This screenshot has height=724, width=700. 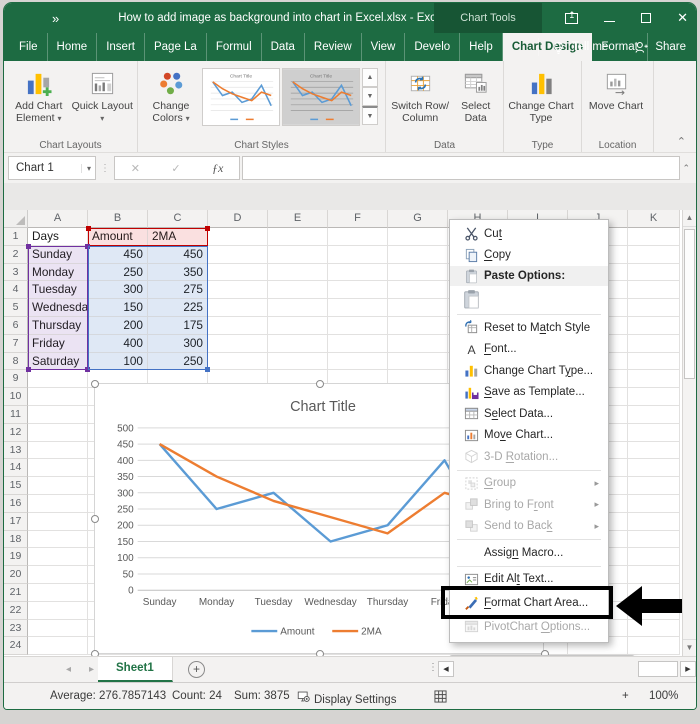 I want to click on cell-K19, so click(x=654, y=557).